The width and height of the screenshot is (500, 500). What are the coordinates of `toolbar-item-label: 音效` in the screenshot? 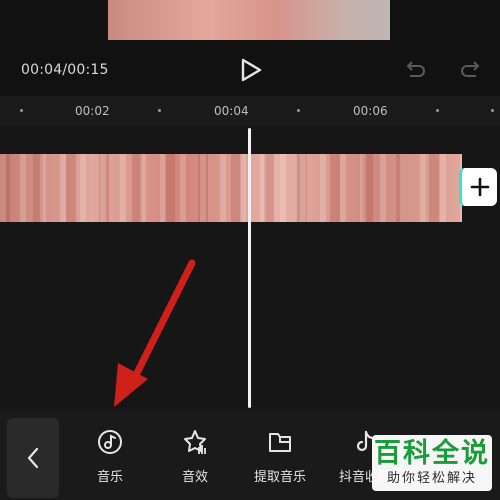 It's located at (194, 477).